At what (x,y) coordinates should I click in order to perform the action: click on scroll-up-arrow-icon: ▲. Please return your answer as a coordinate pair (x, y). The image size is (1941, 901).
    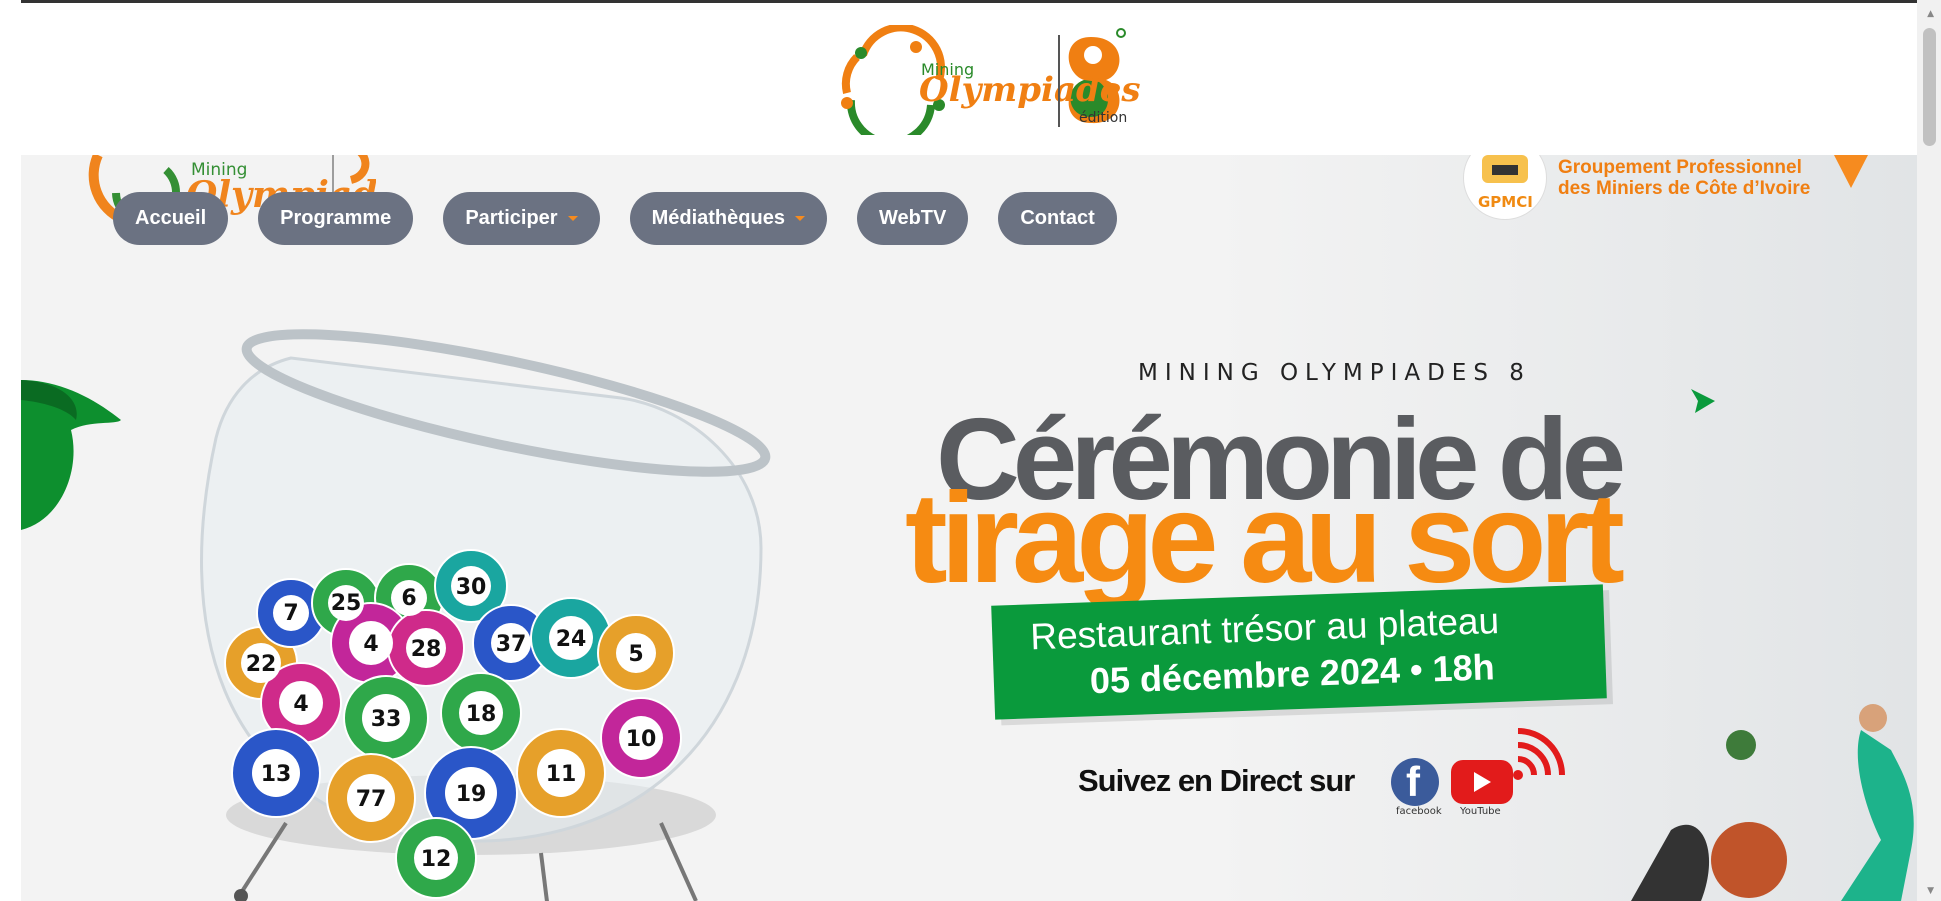
    Looking at the image, I should click on (1930, 14).